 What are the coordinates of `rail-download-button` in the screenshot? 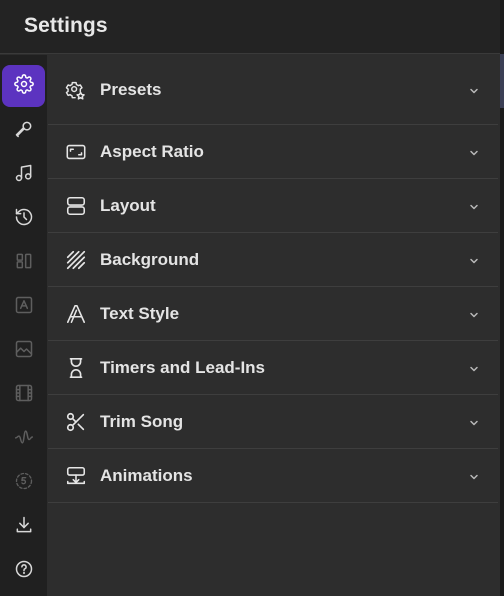 It's located at (23, 527).